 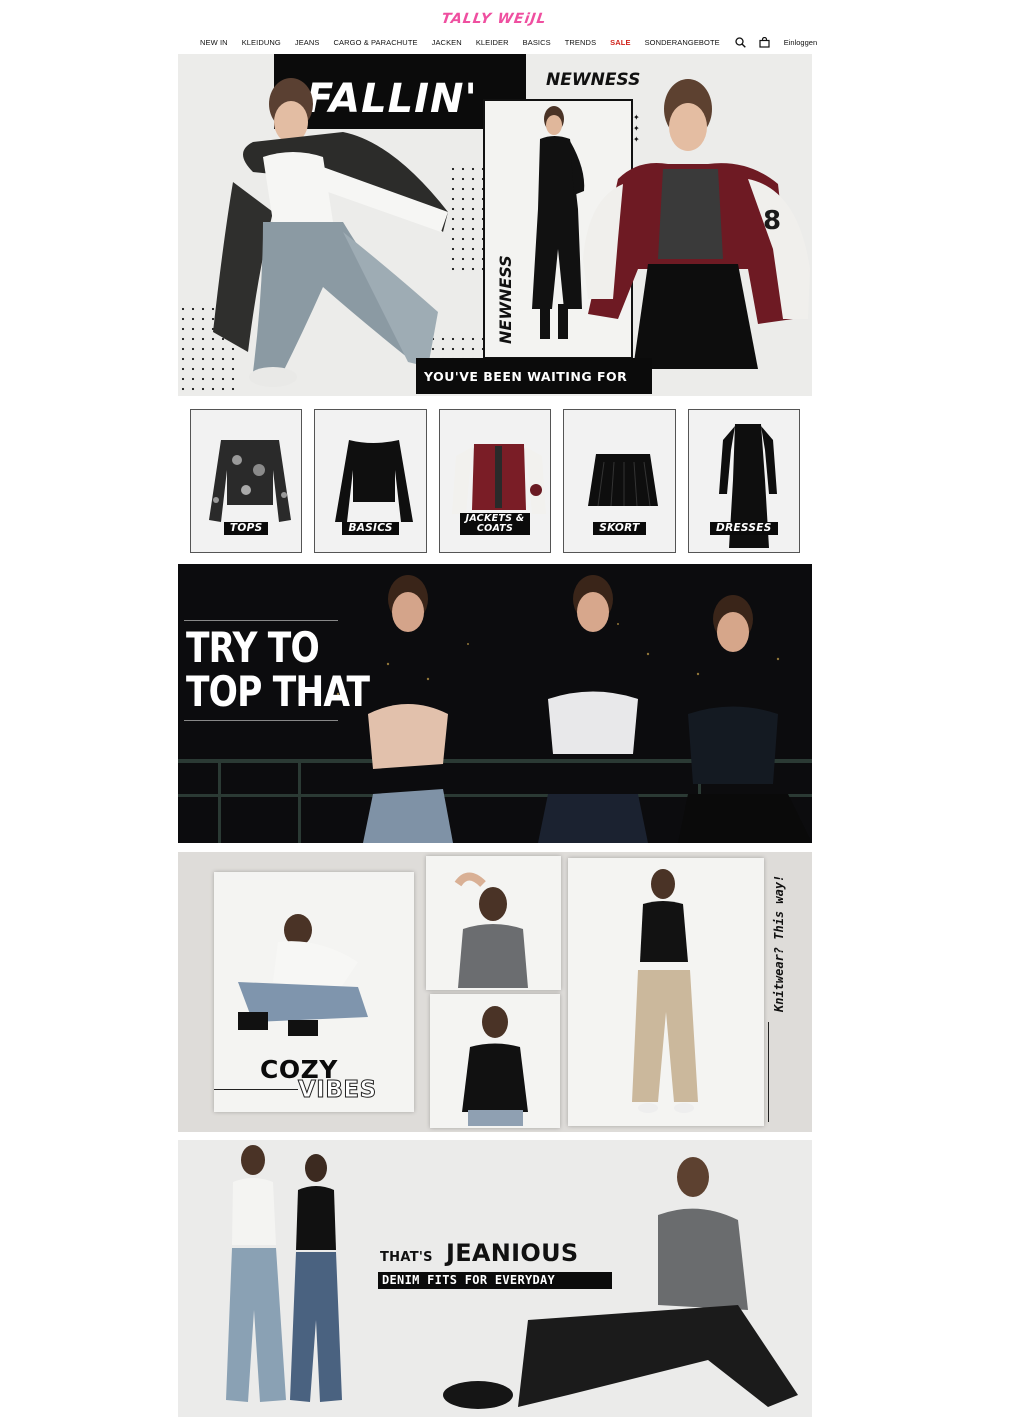 I want to click on category-label: TOPS, so click(x=246, y=528).